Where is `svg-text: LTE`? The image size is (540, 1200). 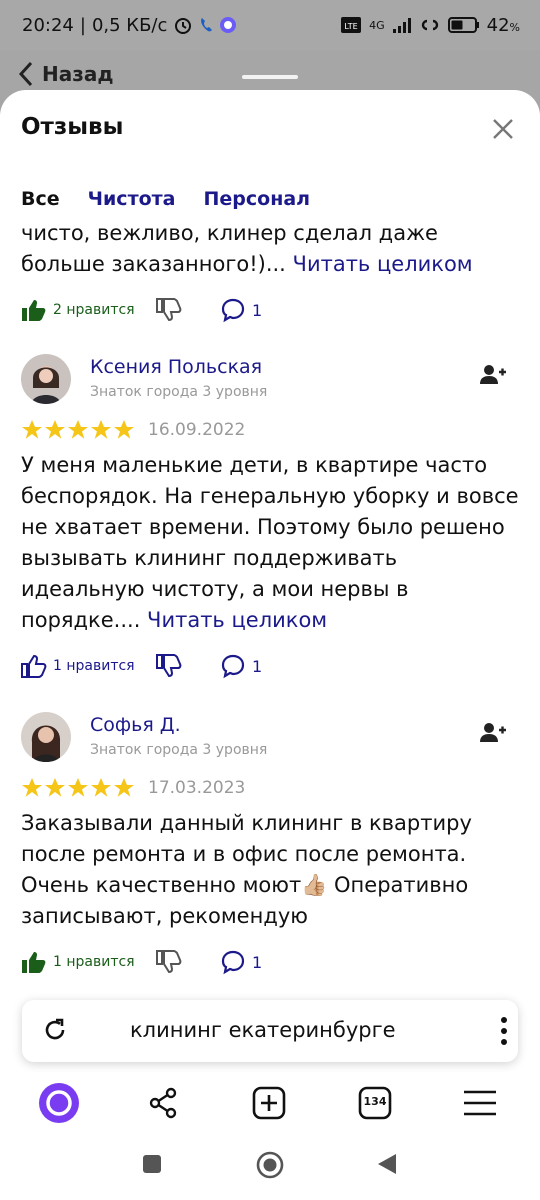 svg-text: LTE is located at coordinates (350, 26).